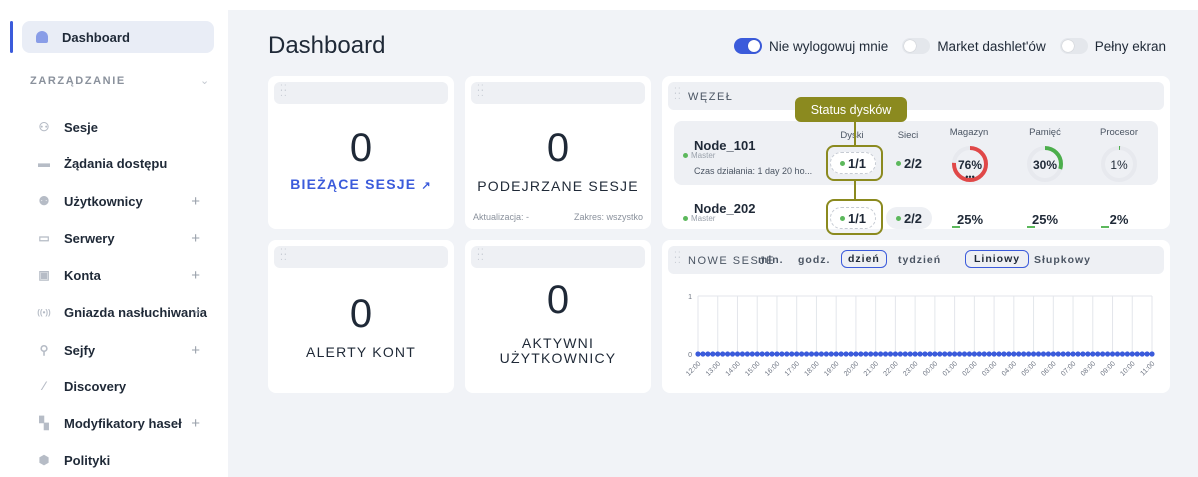 The image size is (1198, 477). What do you see at coordinates (118, 460) in the screenshot?
I see `sidebar-item-polityki: ⬢ Polityki` at bounding box center [118, 460].